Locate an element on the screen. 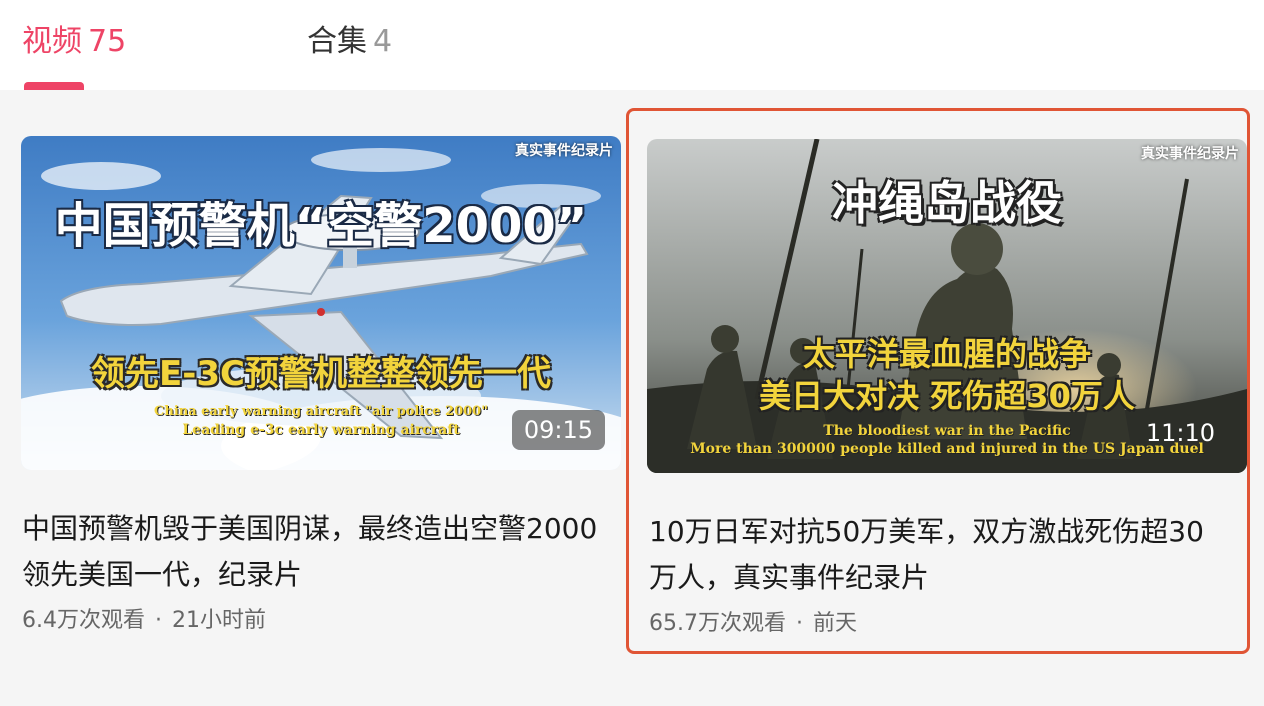 The height and width of the screenshot is (706, 1264). video-duration-badge: 11:10 is located at coordinates (1180, 433).